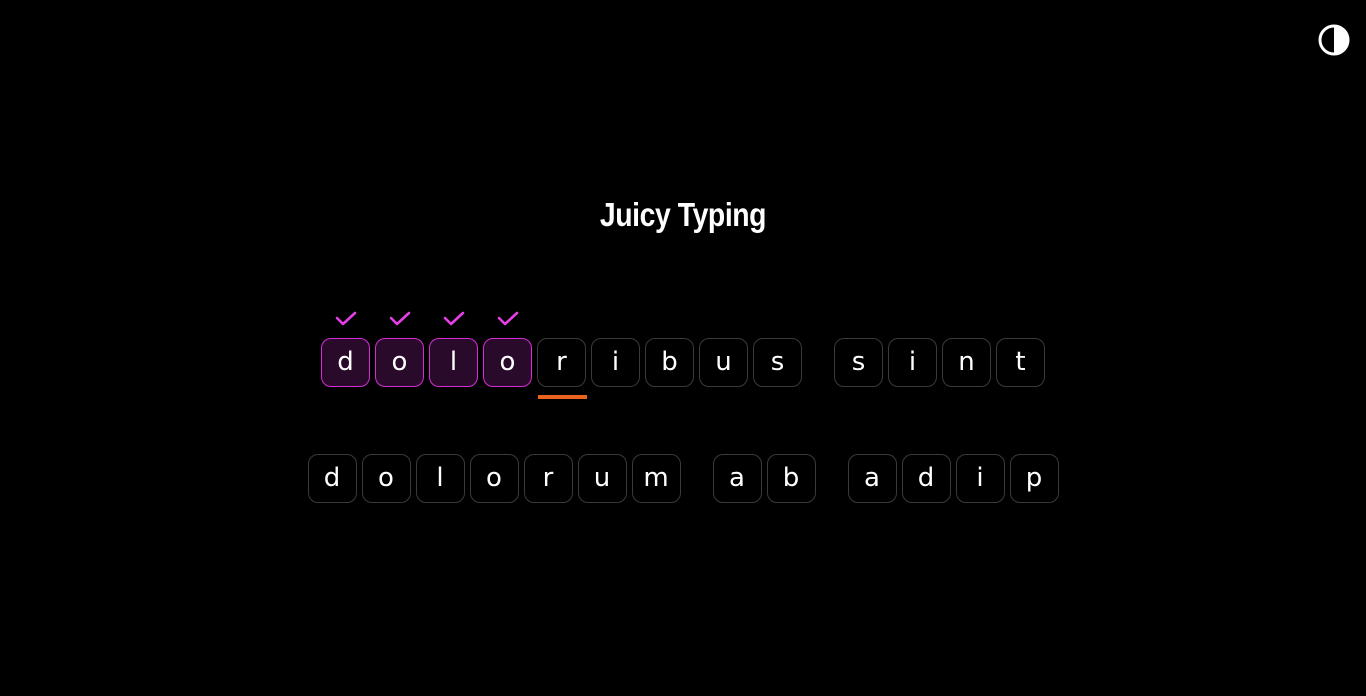  I want to click on page-title: Juicy Typing, so click(683, 214).